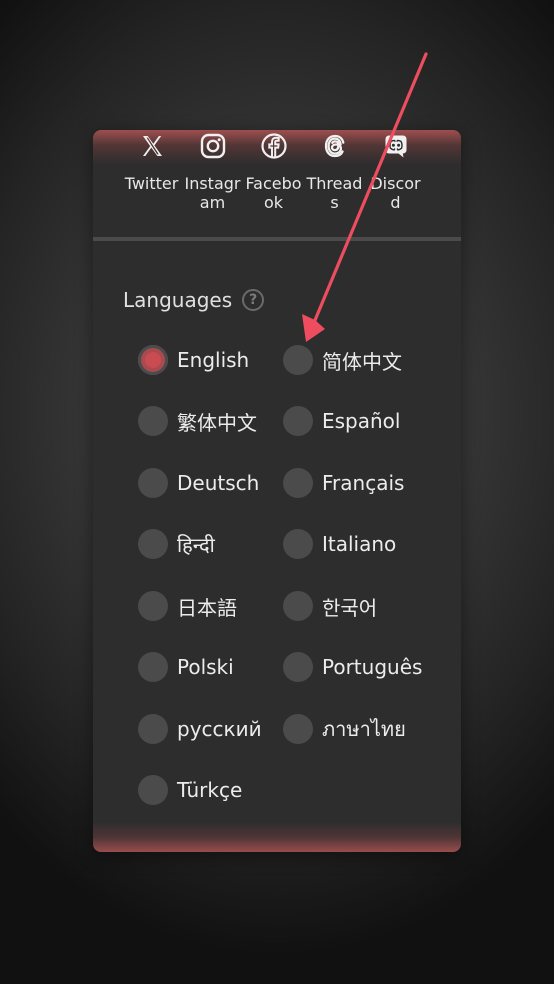 The image size is (554, 984). I want to click on language-option-korean: 한국어, so click(330, 606).